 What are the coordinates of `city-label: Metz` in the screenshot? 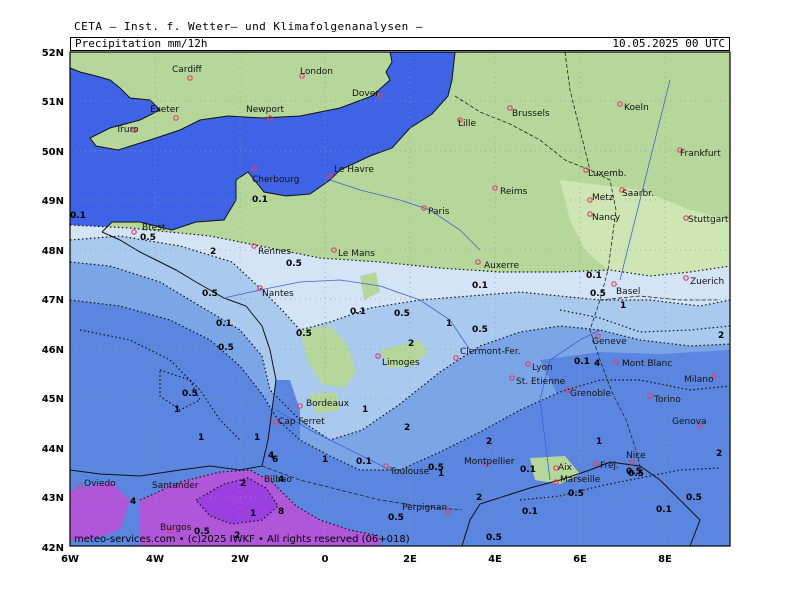 It's located at (603, 198).